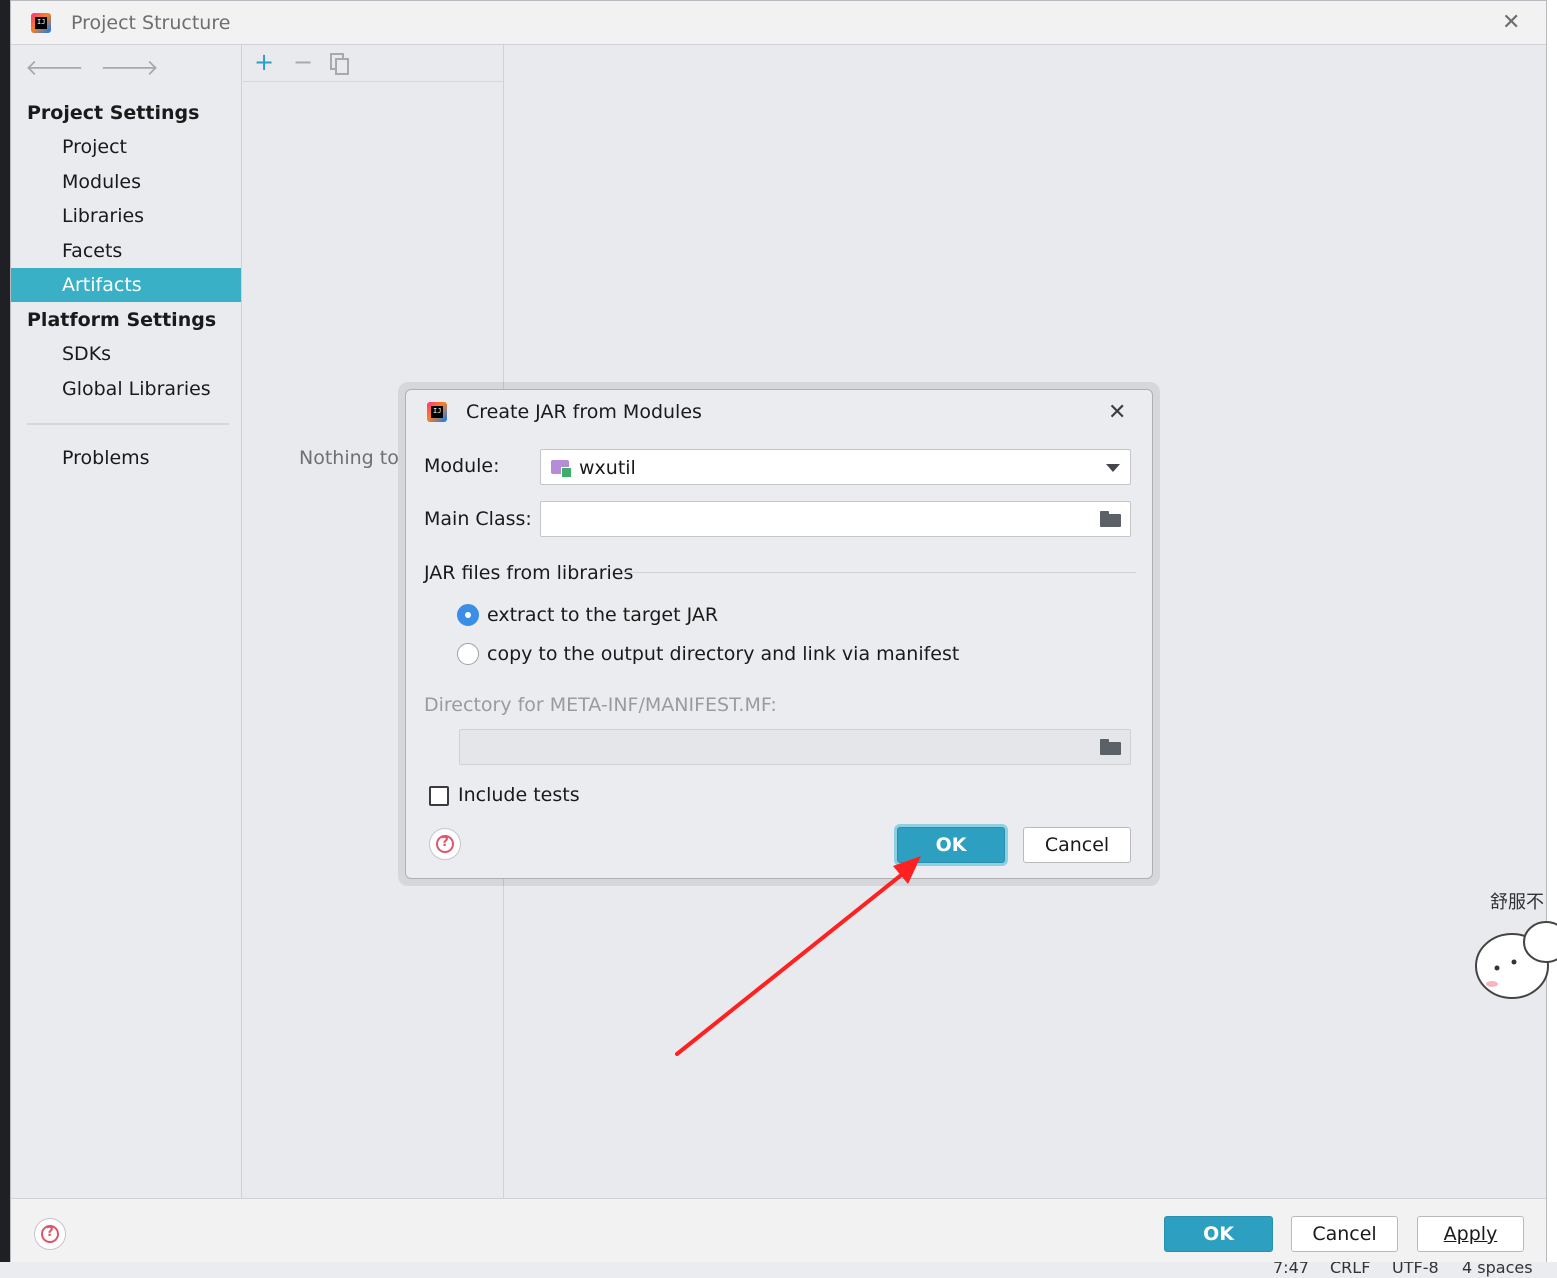 The image size is (1557, 1278). I want to click on back-arrow-icon: 🡐, so click(54, 68).